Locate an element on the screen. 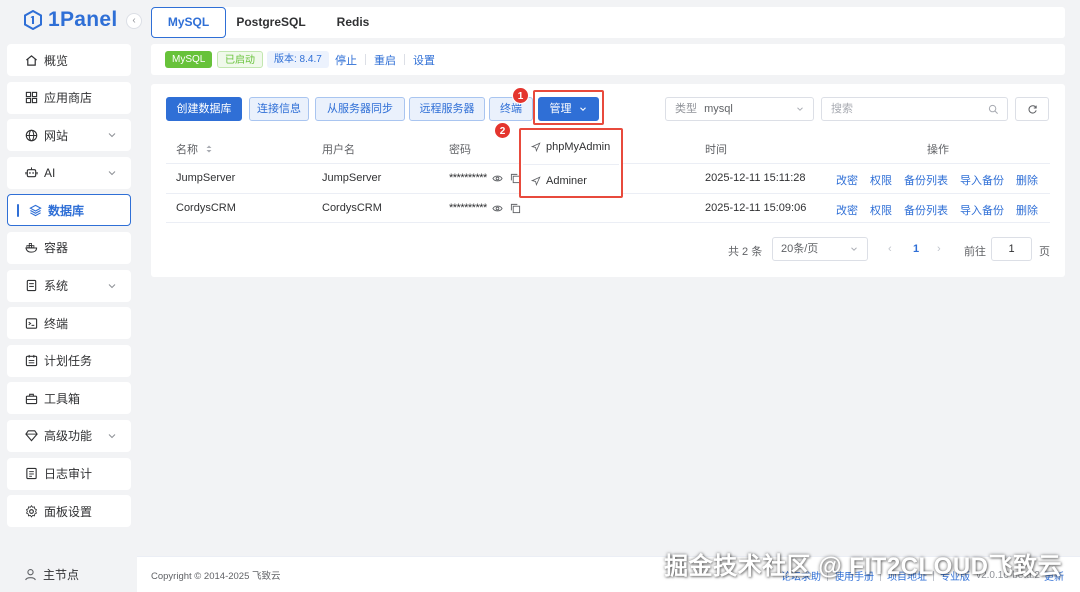  logo: 1Panel is located at coordinates (71, 20).